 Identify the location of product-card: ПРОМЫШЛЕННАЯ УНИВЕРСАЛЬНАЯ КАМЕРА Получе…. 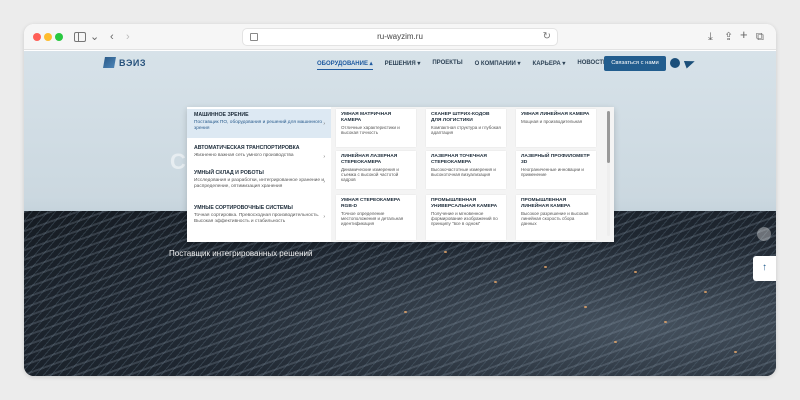
(466, 217).